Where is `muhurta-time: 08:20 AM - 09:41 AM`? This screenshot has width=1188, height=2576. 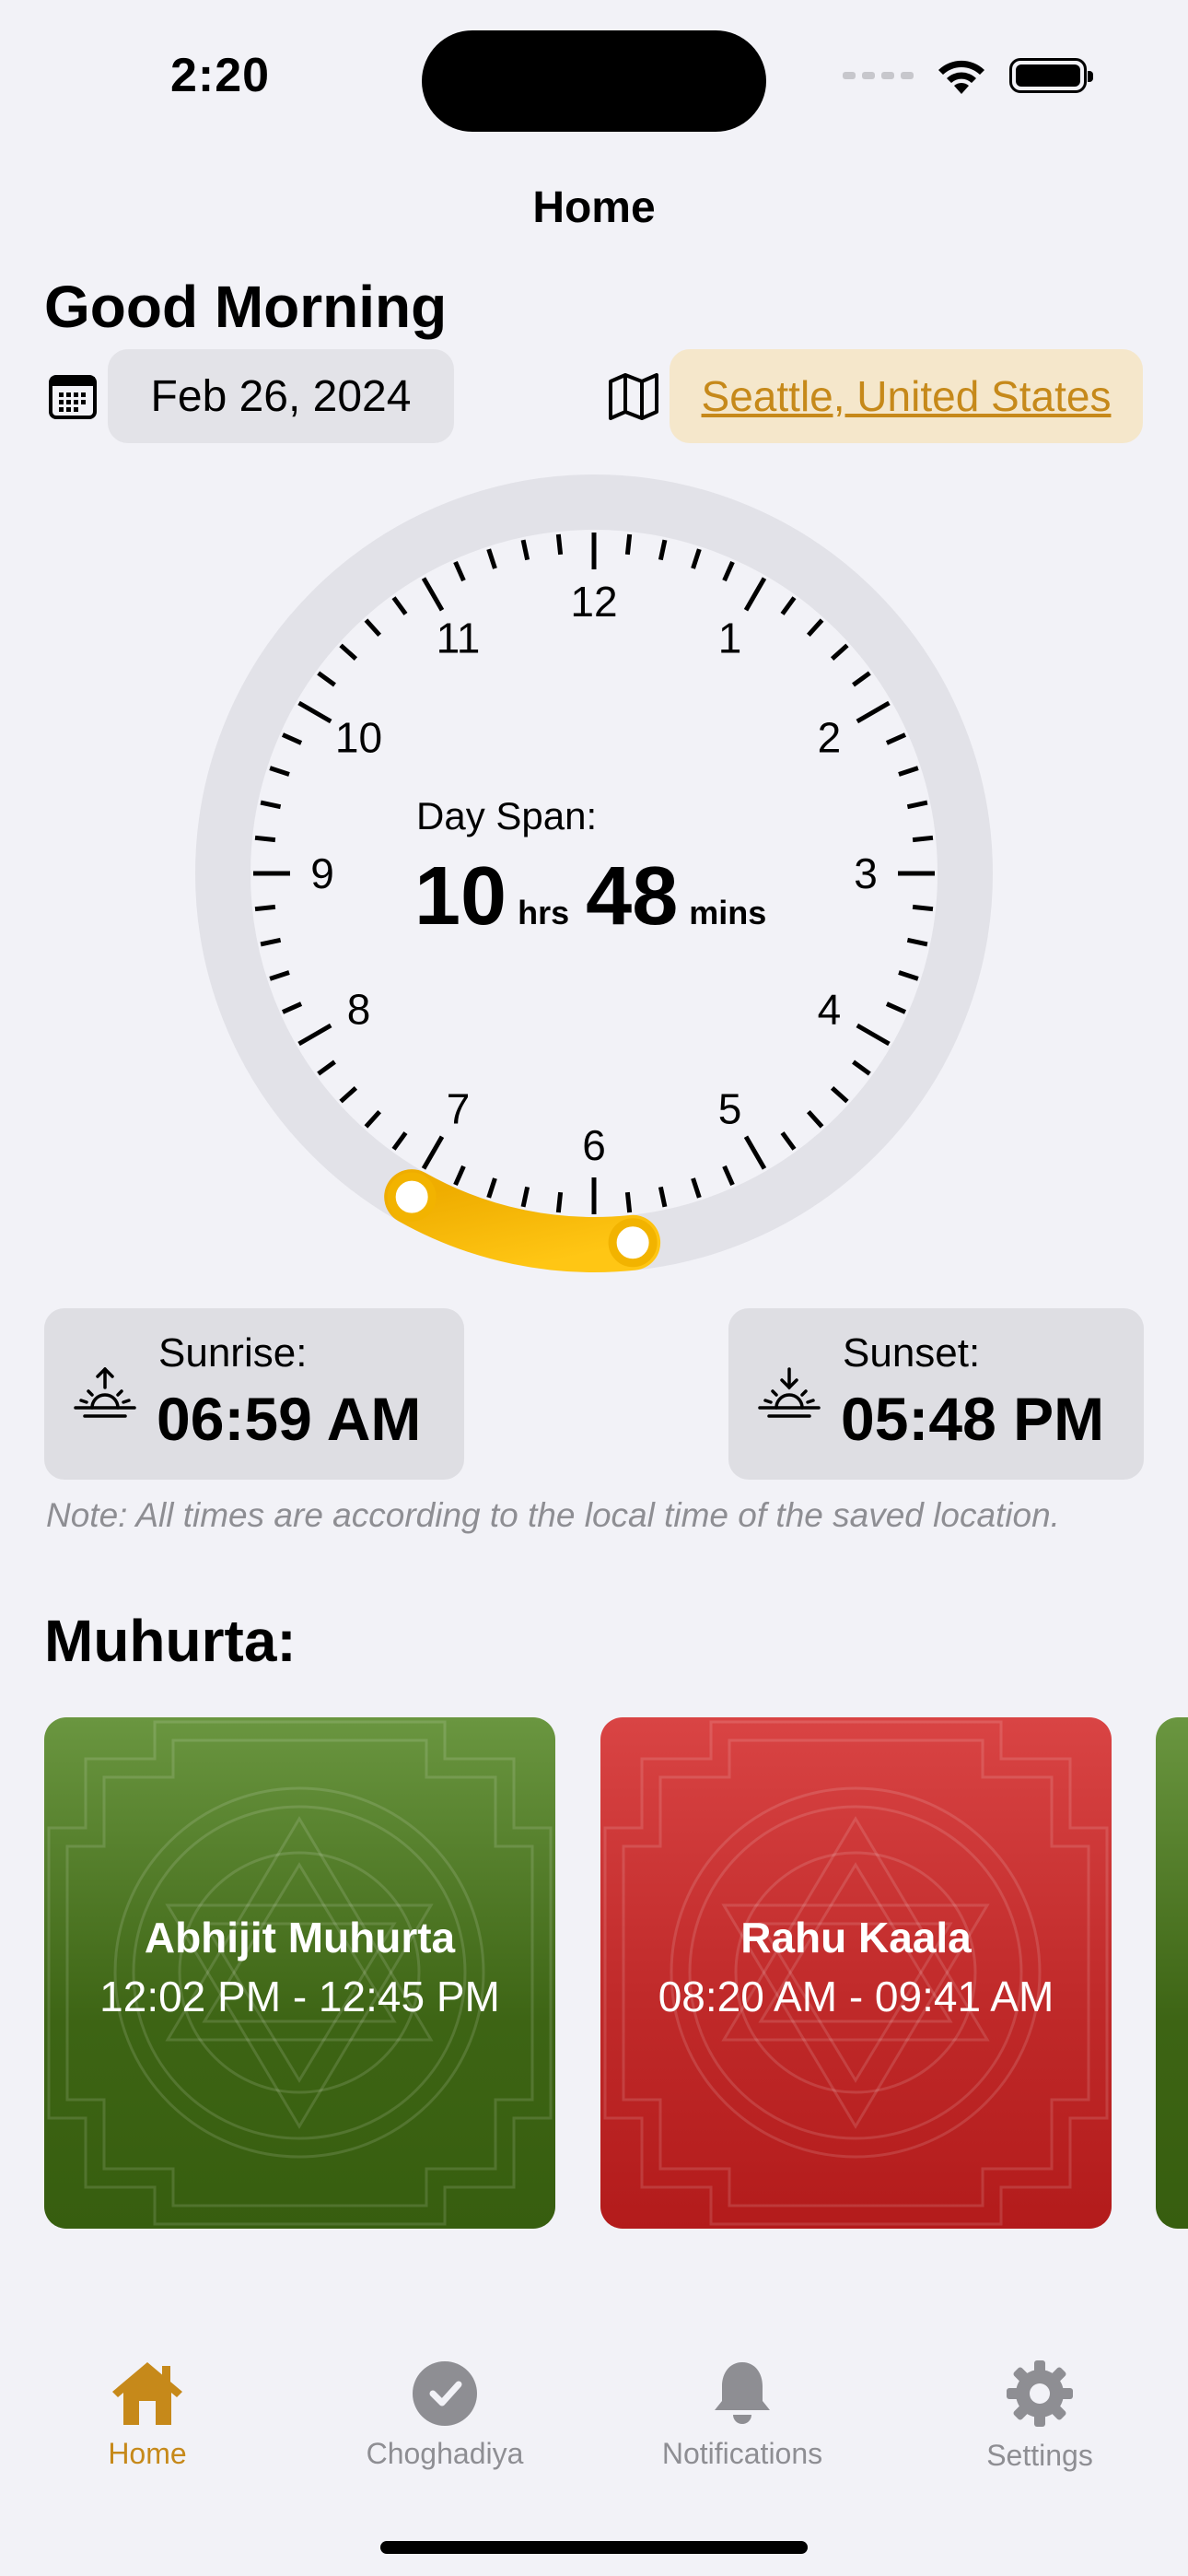 muhurta-time: 08:20 AM - 09:41 AM is located at coordinates (856, 1996).